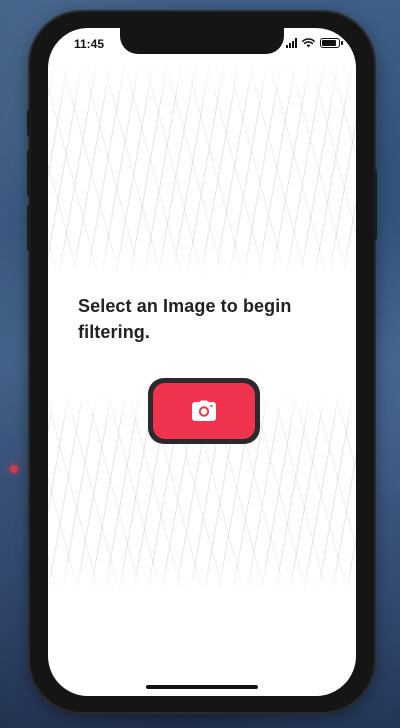 This screenshot has height=728, width=400. I want to click on power-button, so click(375, 205).